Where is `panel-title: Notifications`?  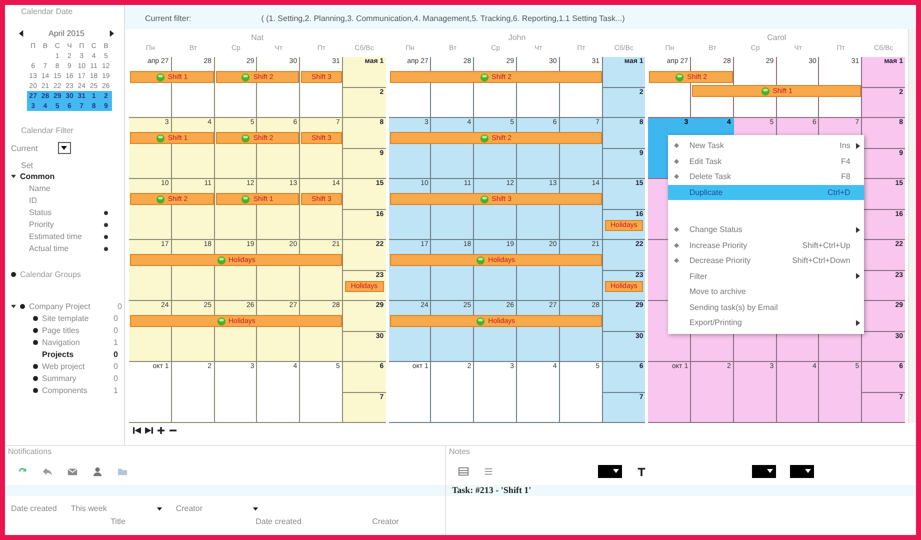
panel-title: Notifications is located at coordinates (30, 452).